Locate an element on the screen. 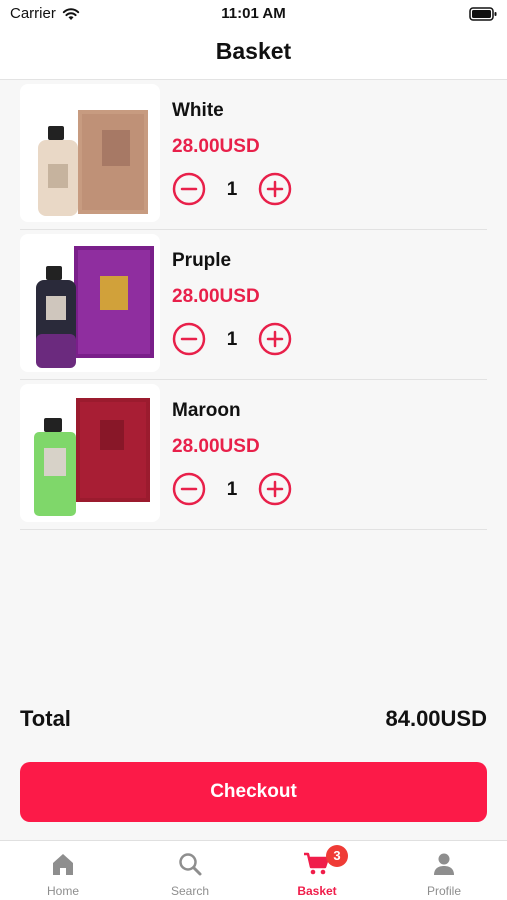 The image size is (507, 900). status-bar: Carrier 11:01 AM is located at coordinates (253, 14).